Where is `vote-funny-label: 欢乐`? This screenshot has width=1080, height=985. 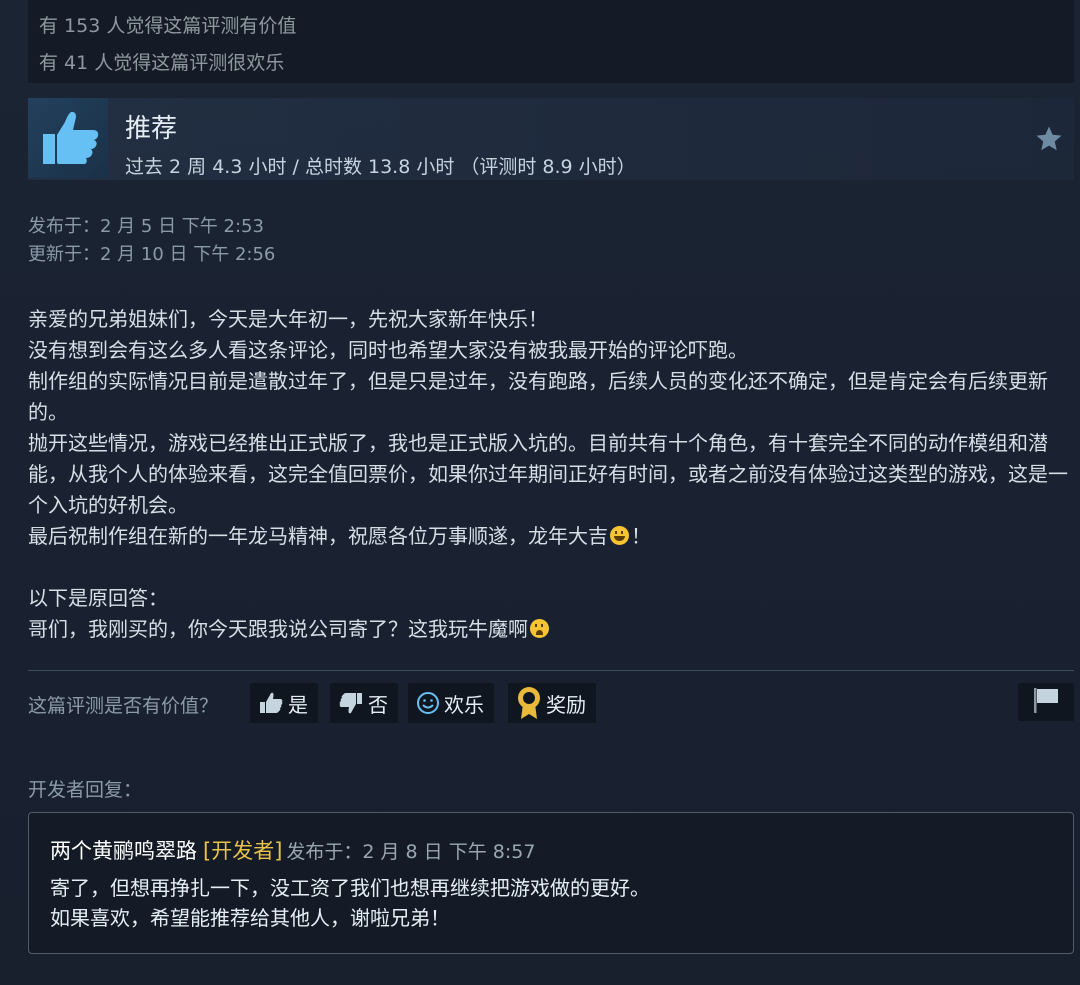 vote-funny-label: 欢乐 is located at coordinates (464, 704).